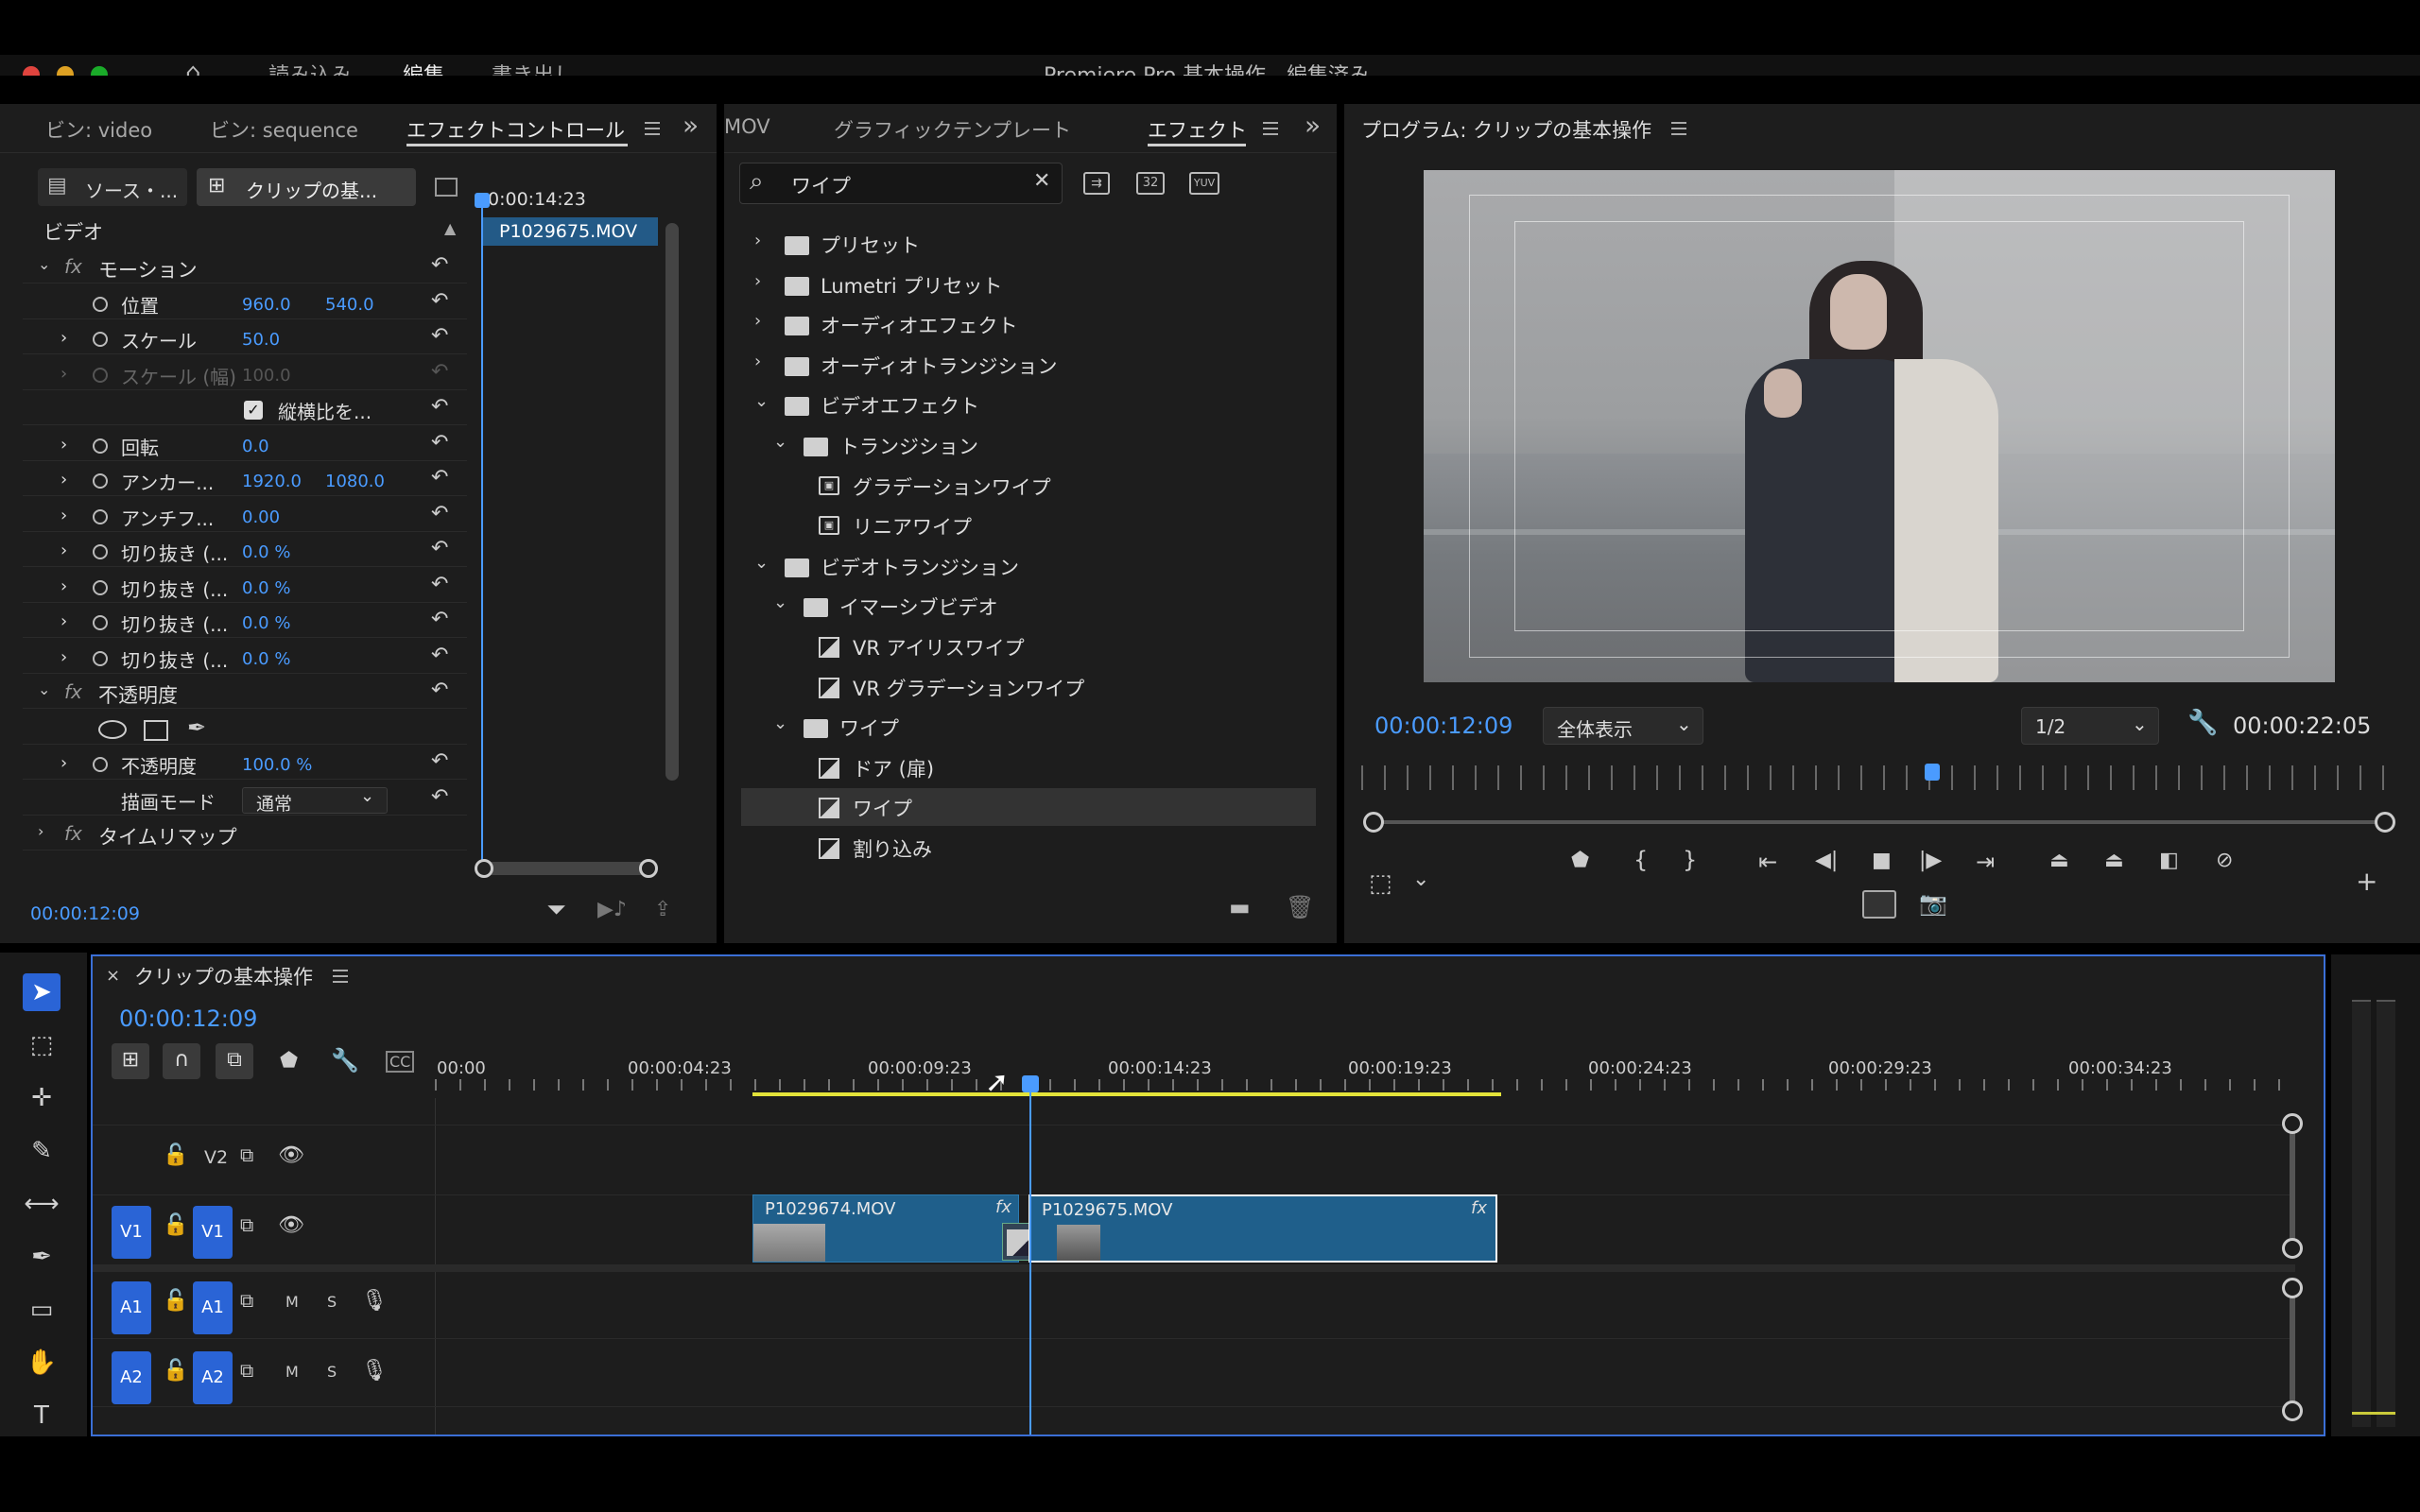  Describe the element at coordinates (131, 1232) in the screenshot. I see `source-patch-v1: V1` at that location.